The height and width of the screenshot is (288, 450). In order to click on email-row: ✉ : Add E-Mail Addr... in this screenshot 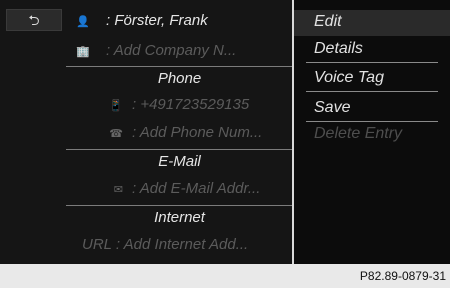, I will do `click(179, 190)`.